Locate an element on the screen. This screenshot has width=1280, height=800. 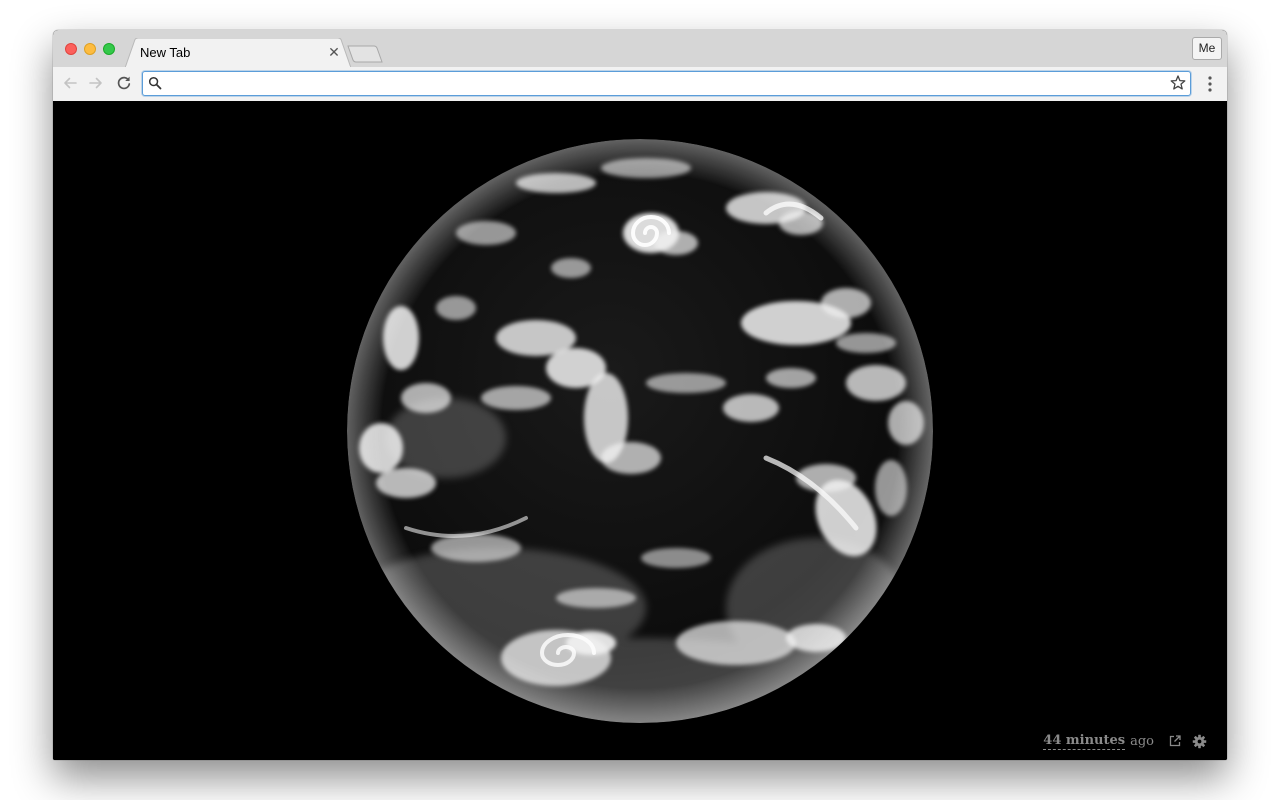
omnibox-input is located at coordinates (660, 83).